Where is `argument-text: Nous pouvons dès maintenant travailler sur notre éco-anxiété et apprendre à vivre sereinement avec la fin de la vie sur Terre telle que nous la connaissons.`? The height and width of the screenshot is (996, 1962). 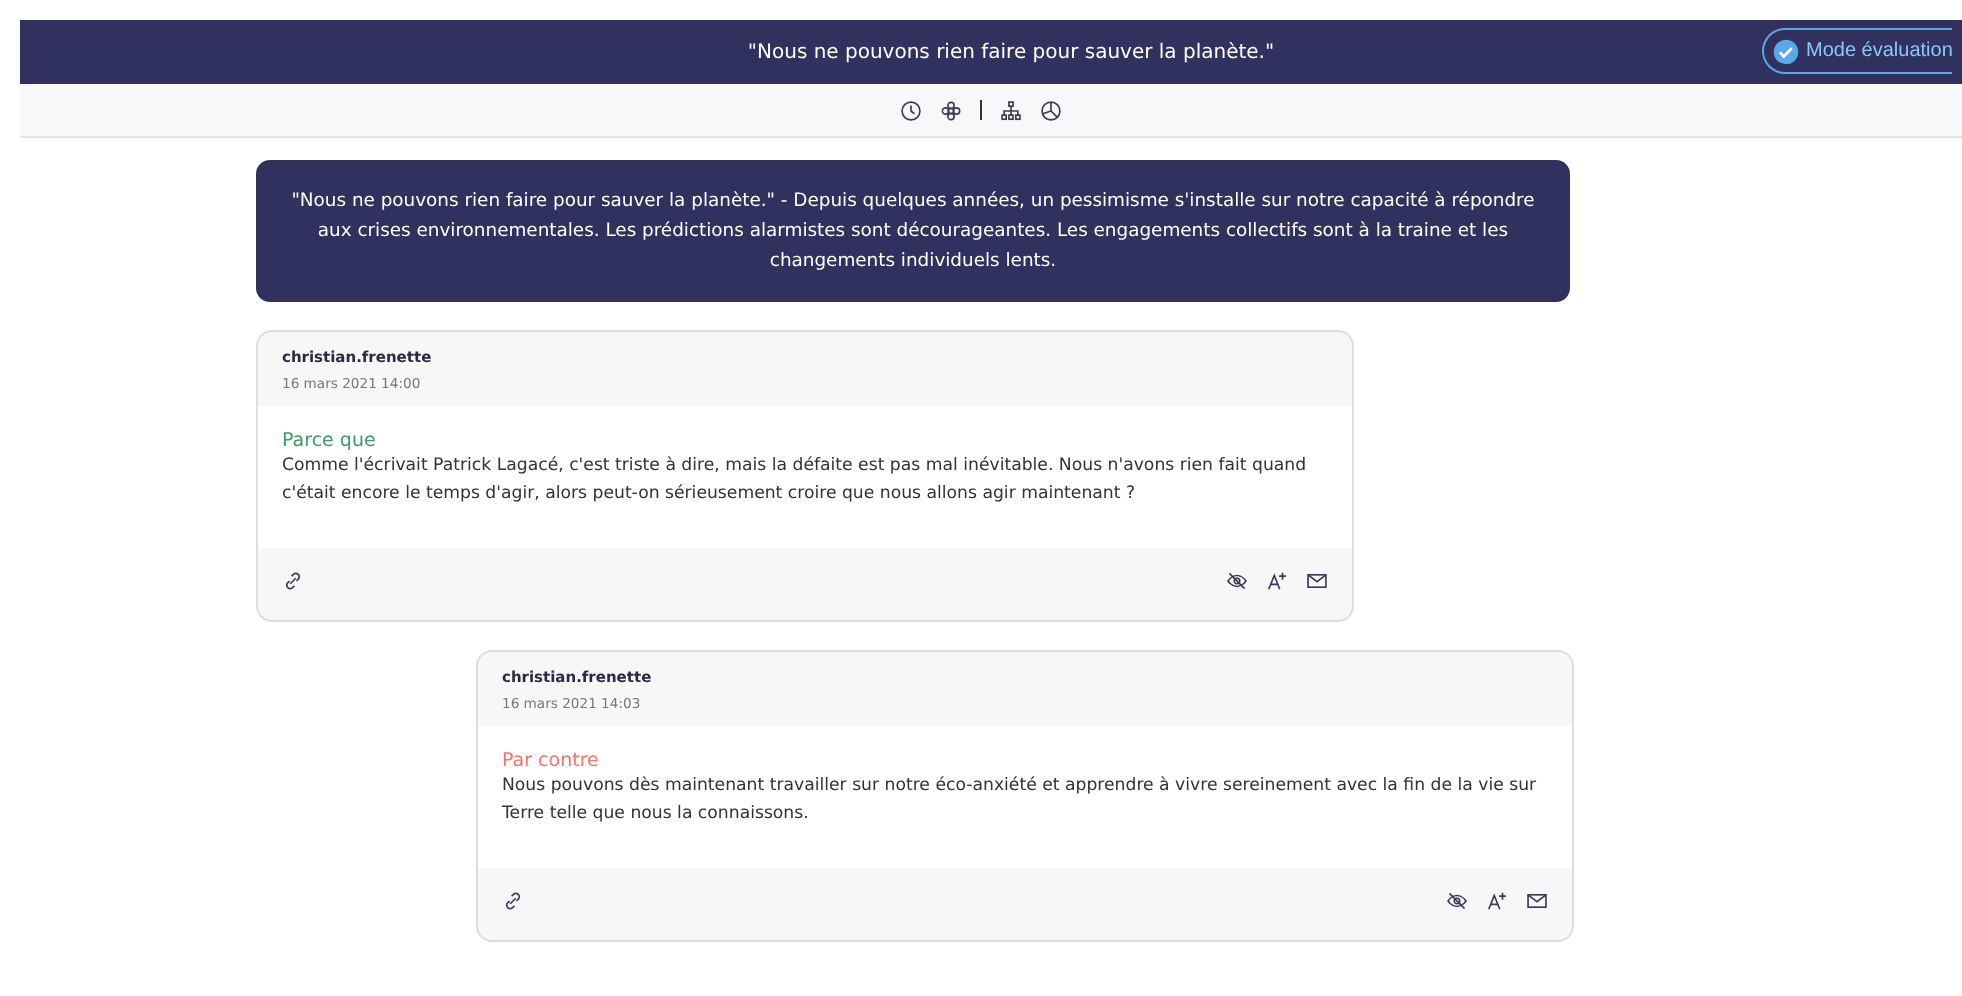
argument-text: Nous pouvons dès maintenant travailler sur notre éco-anxiété et apprendre à vivre sereinement avec la fin de la vie sur Terre telle que nous la connaissons. is located at coordinates (1020, 801).